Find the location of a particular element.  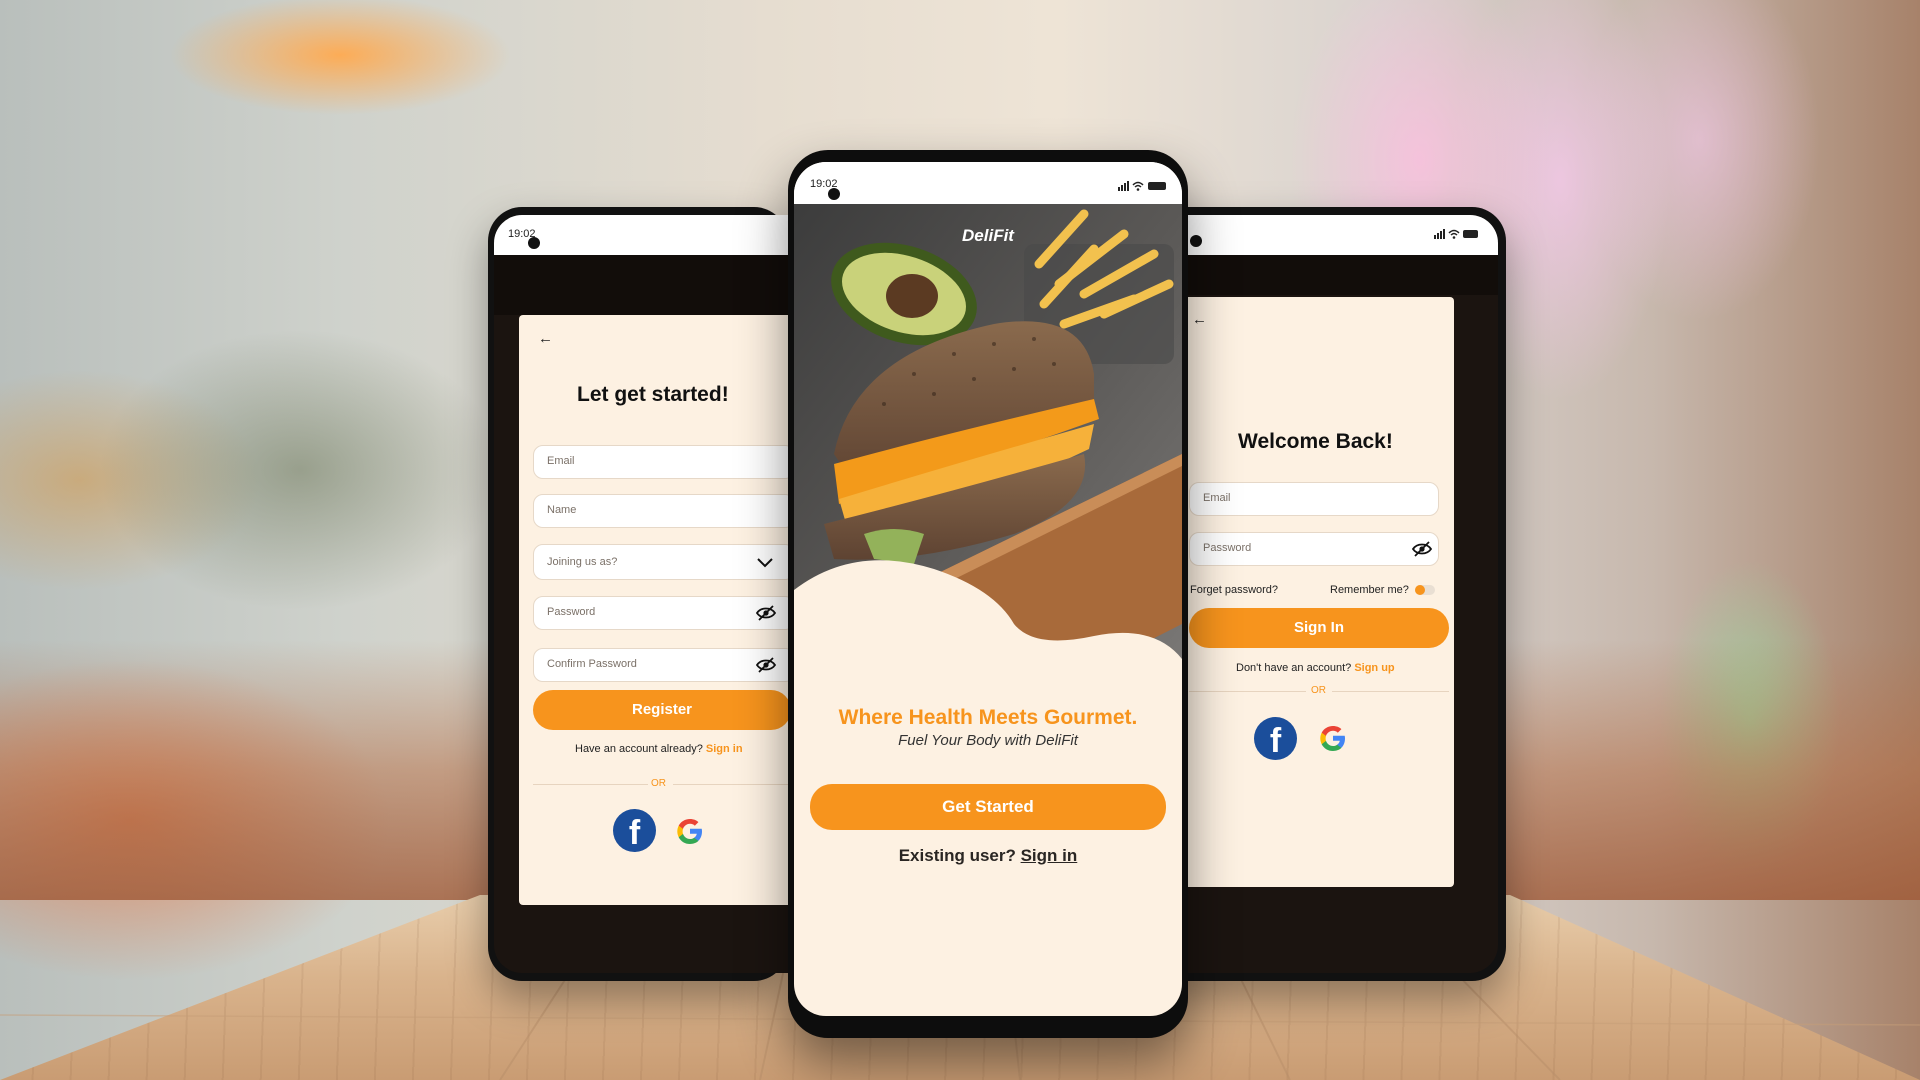

name-field: Name is located at coordinates (663, 511).